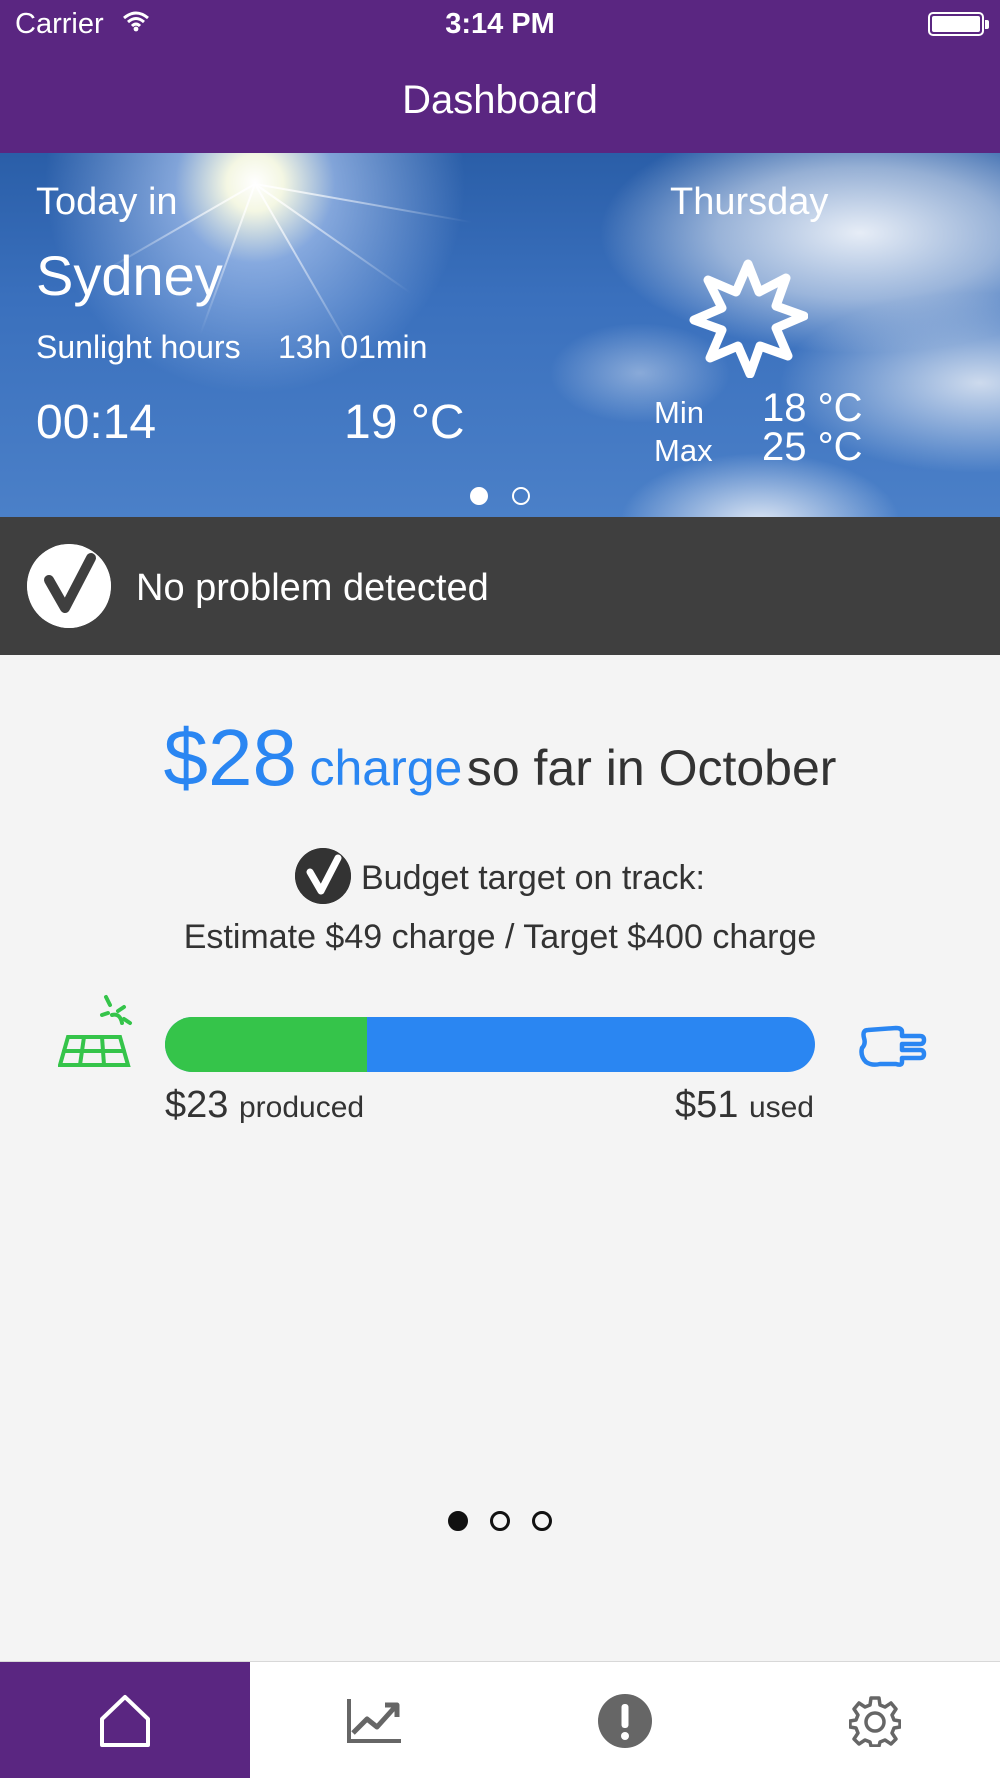  What do you see at coordinates (129, 275) in the screenshot?
I see `city-name: Sydney` at bounding box center [129, 275].